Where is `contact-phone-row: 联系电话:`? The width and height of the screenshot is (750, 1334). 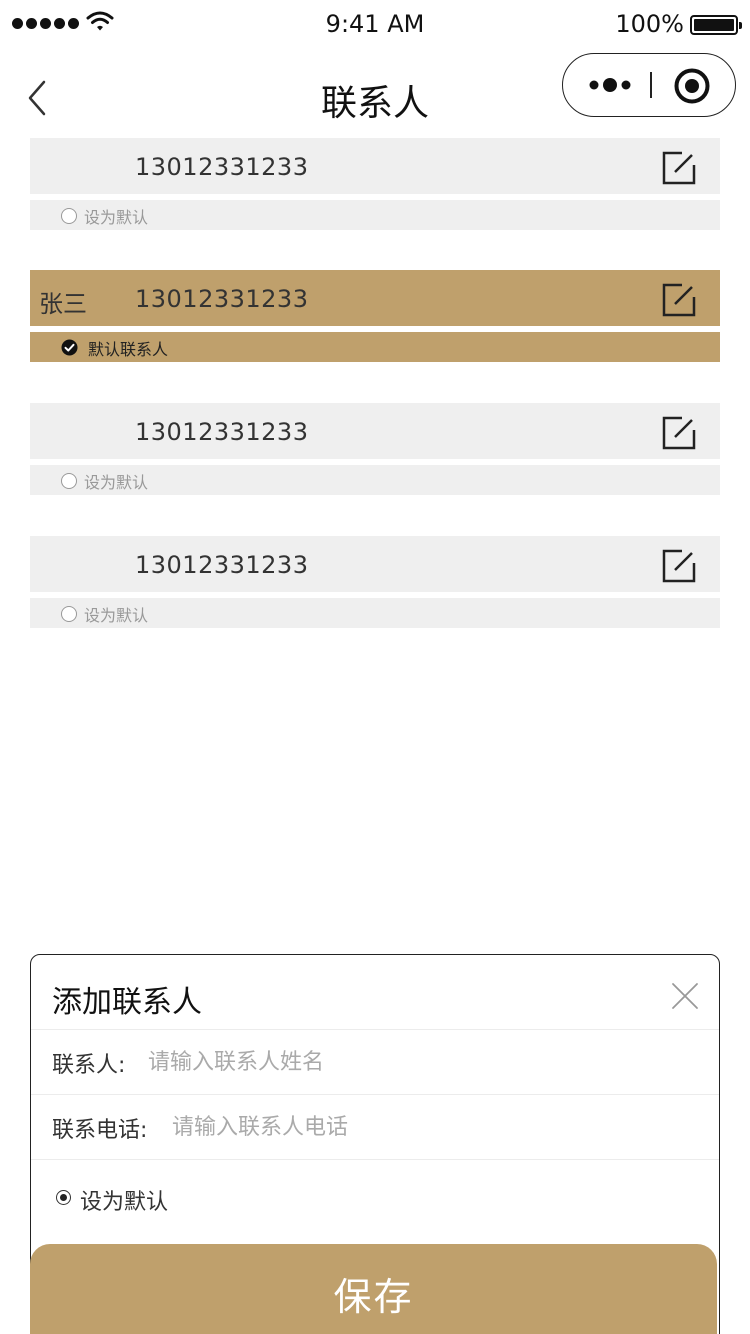 contact-phone-row: 联系电话: is located at coordinates (375, 1126).